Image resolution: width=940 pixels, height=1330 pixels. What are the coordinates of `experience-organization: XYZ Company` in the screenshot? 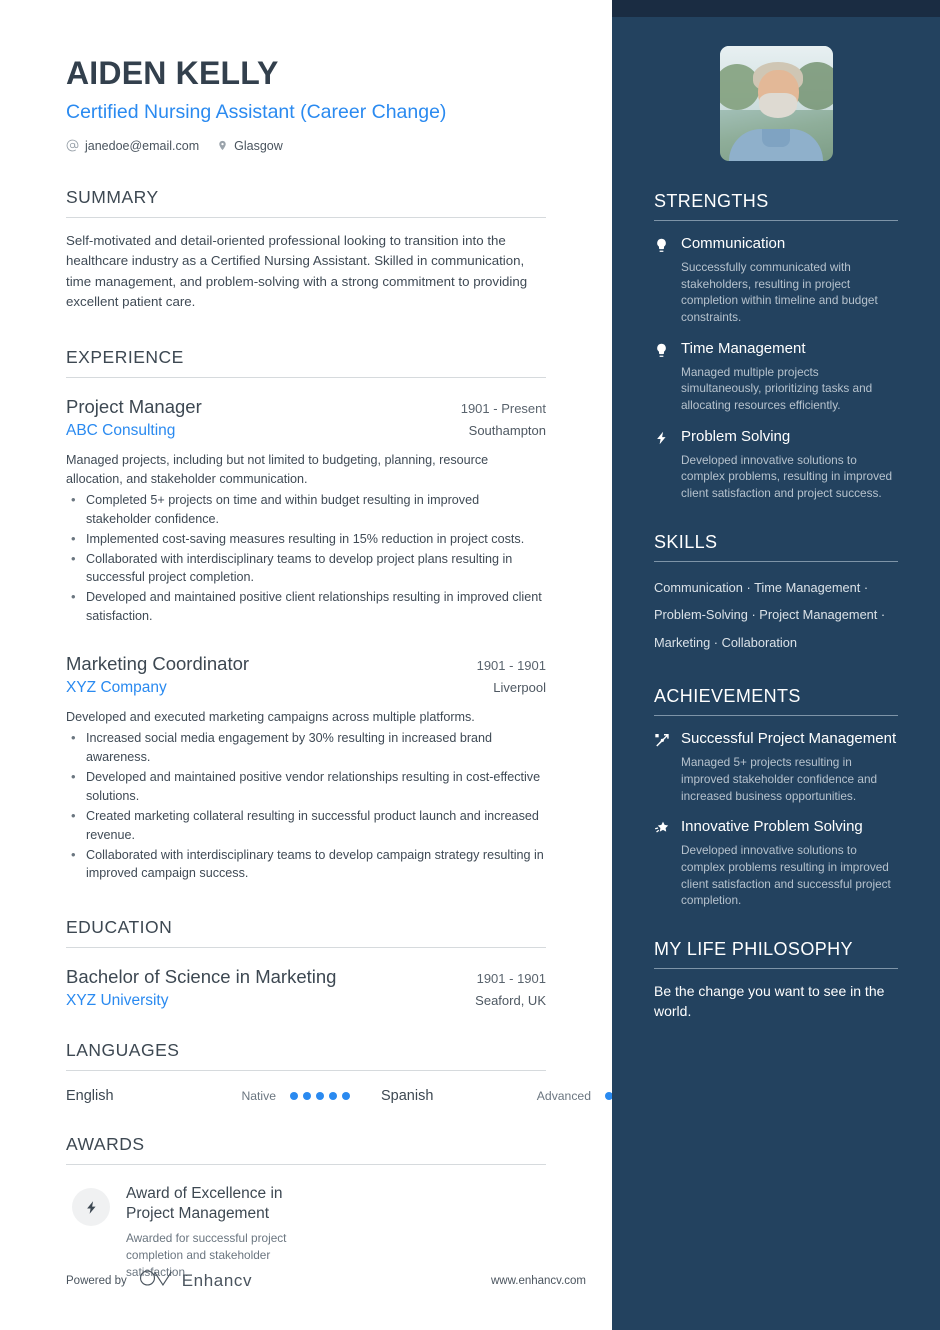 It's located at (116, 688).